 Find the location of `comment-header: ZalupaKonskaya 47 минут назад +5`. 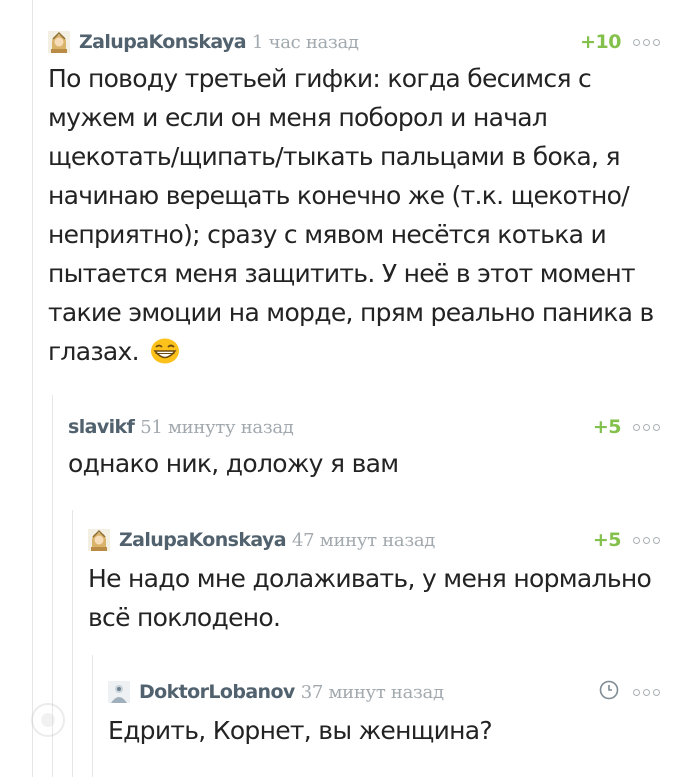

comment-header: ZalupaKonskaya 47 минут назад +5 is located at coordinates (374, 540).